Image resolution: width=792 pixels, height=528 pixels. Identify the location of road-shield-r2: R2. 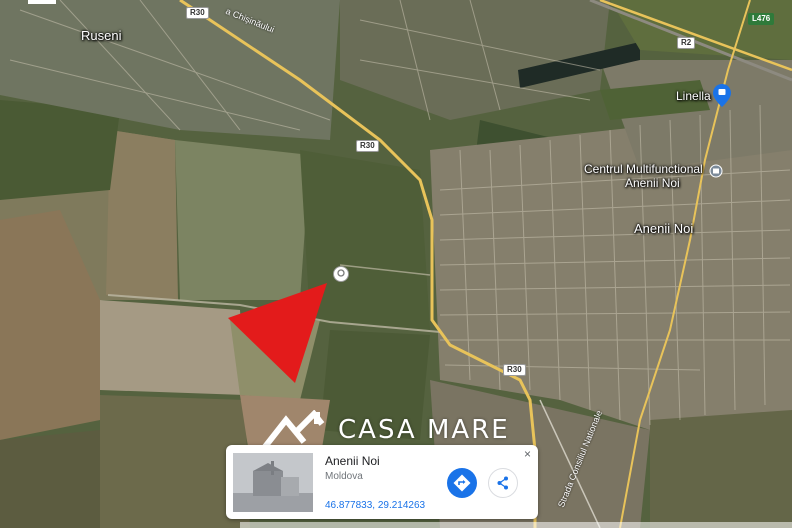
(686, 43).